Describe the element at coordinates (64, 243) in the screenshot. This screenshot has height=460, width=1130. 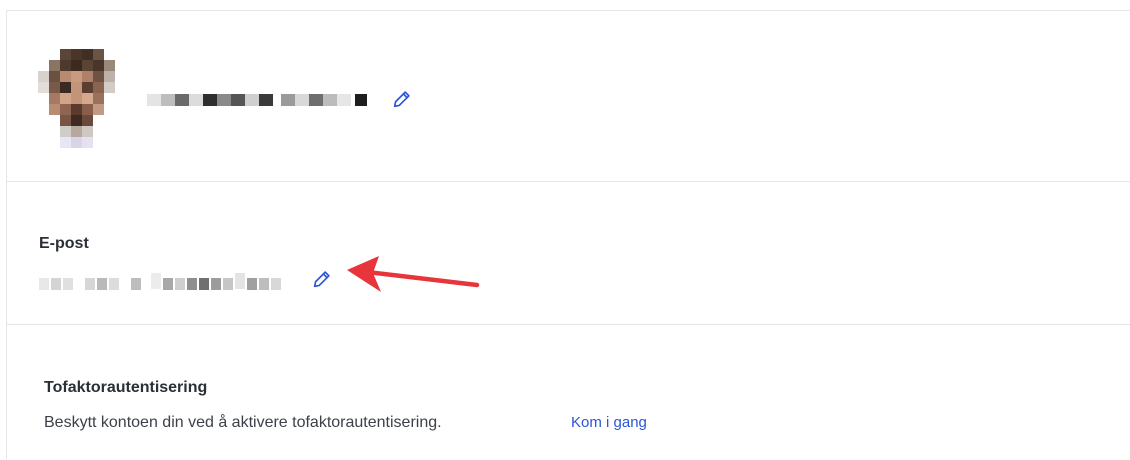
I see `email-label: E-post` at that location.